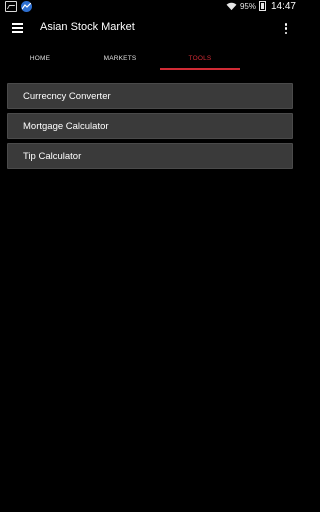 This screenshot has width=320, height=512. What do you see at coordinates (200, 58) in the screenshot?
I see `tab-tools: TOOLS` at bounding box center [200, 58].